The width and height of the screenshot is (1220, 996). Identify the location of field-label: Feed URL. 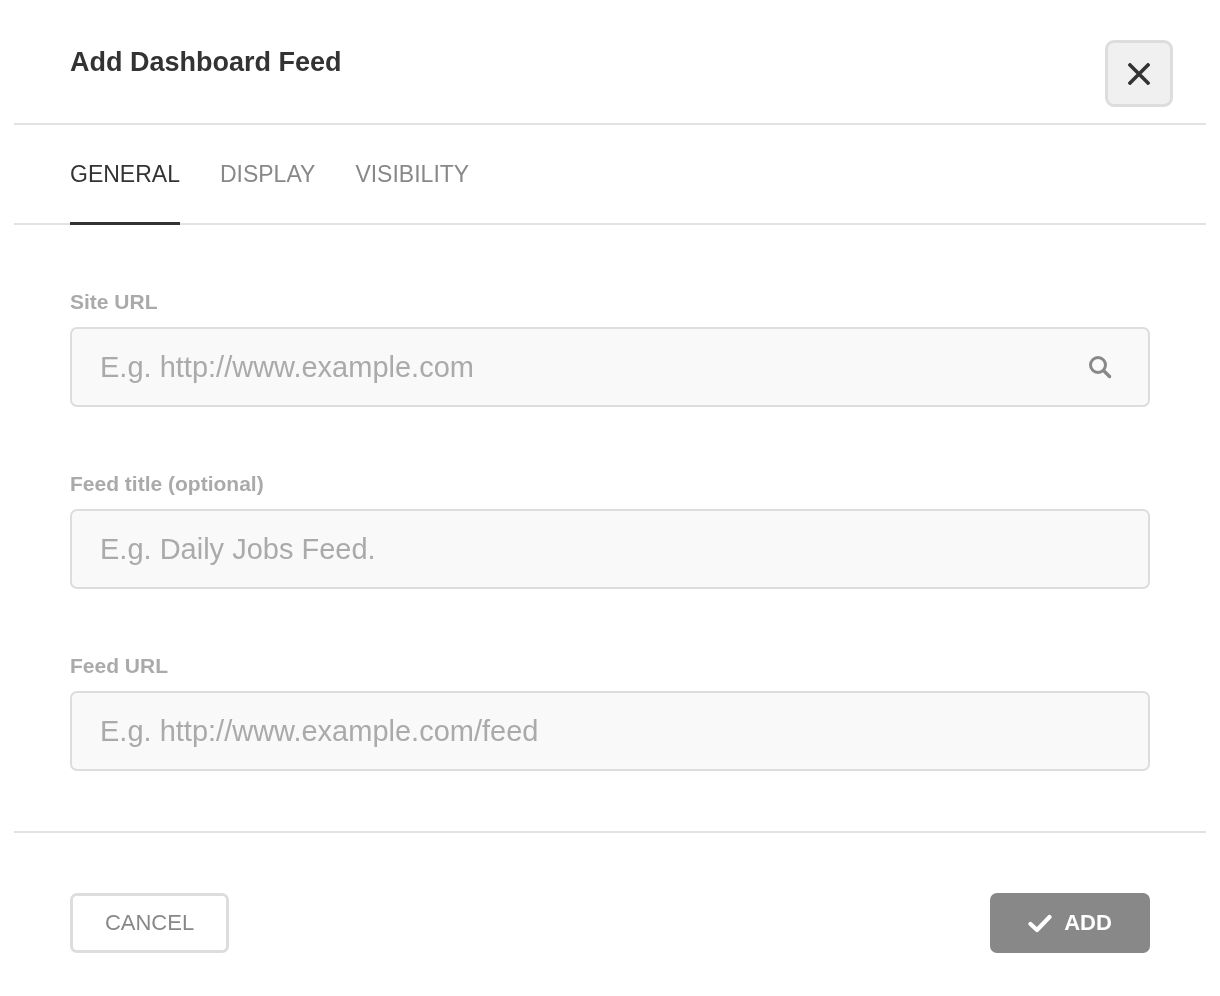
(119, 666).